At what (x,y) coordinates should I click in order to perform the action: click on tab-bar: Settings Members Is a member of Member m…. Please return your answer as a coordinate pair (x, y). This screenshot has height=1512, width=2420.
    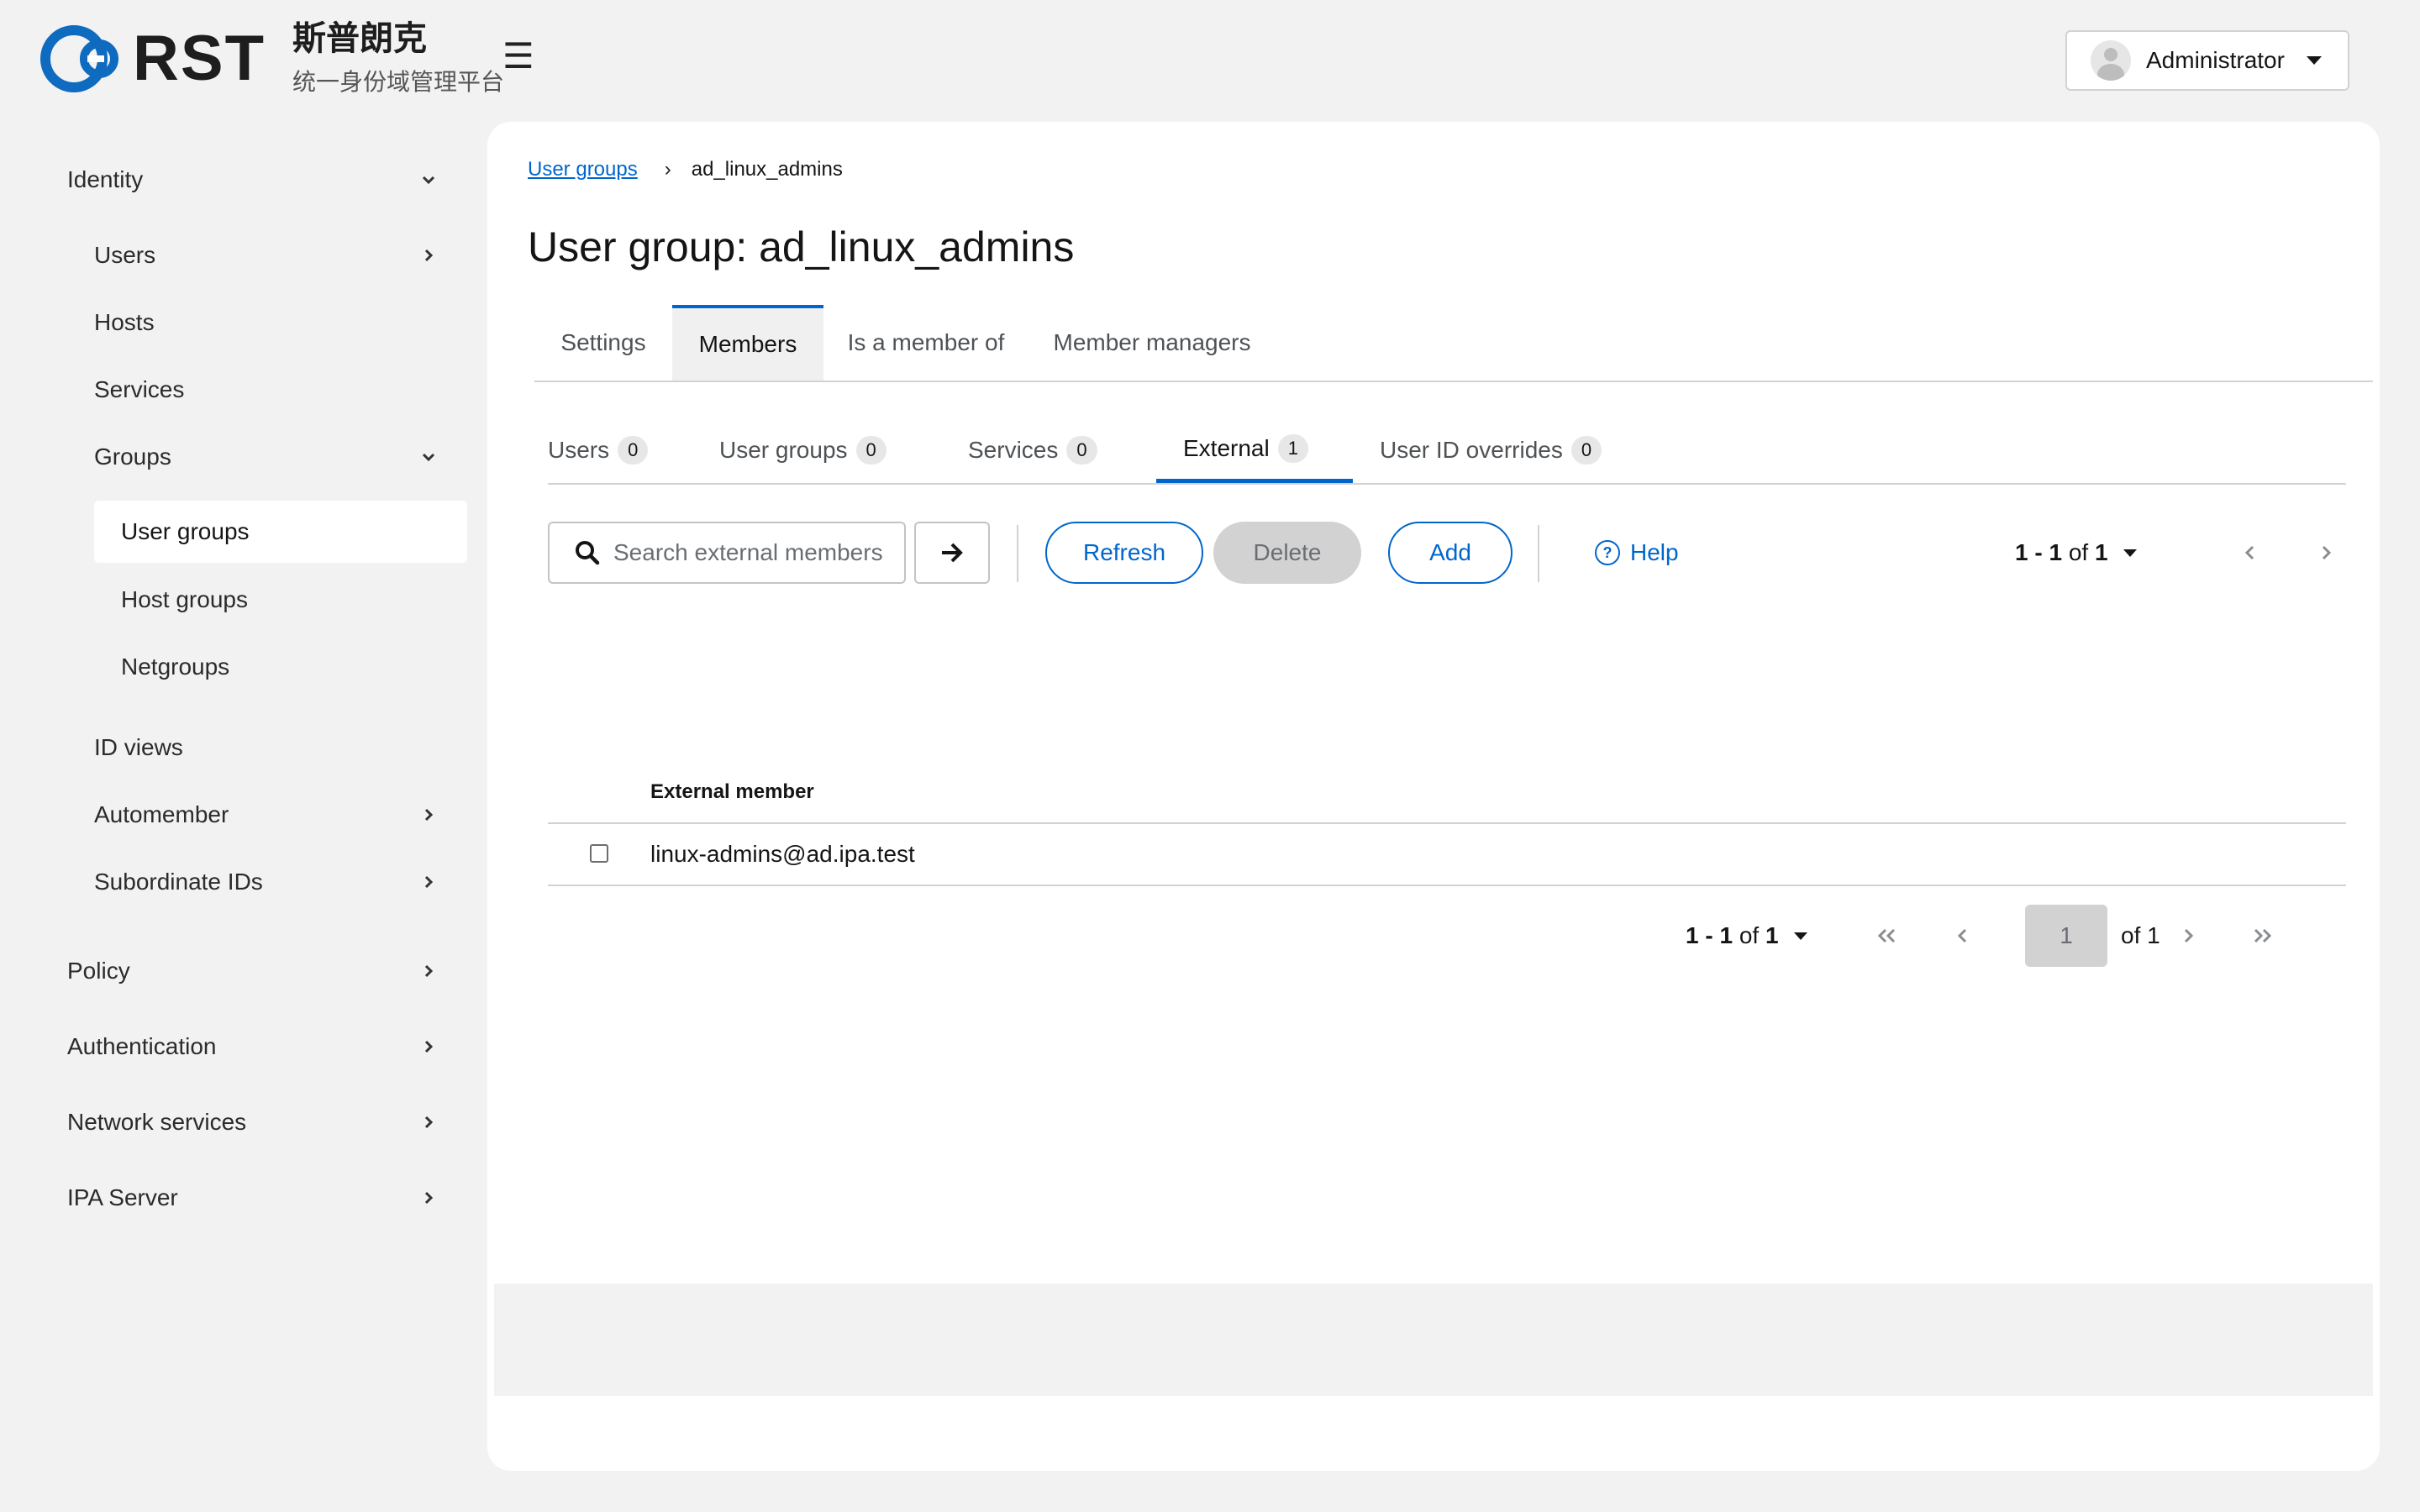
    Looking at the image, I should click on (1453, 343).